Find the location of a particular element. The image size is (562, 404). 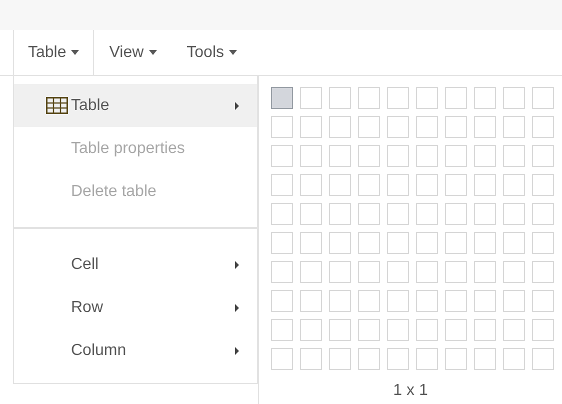

menubar-item: View is located at coordinates (133, 52).